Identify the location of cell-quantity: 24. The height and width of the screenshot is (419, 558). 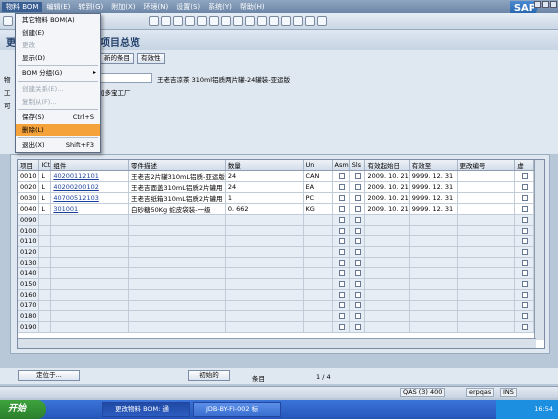
(264, 176).